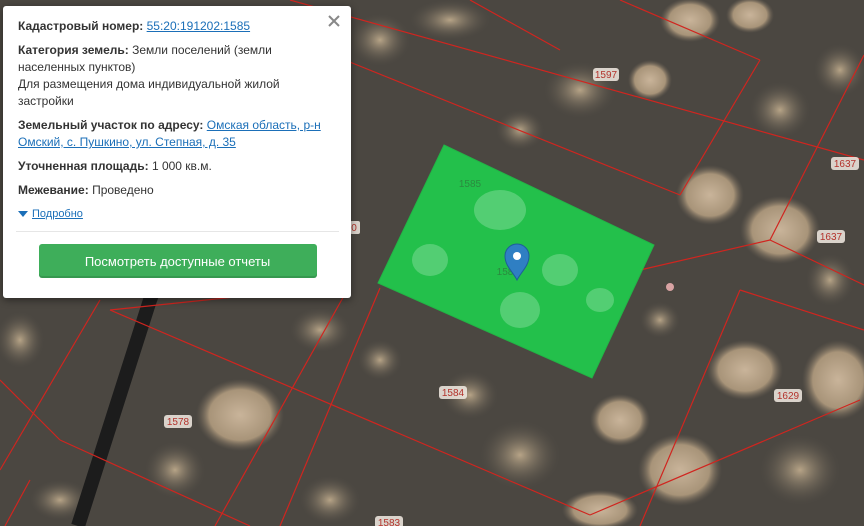  I want to click on svg-text: 1597, so click(606, 75).